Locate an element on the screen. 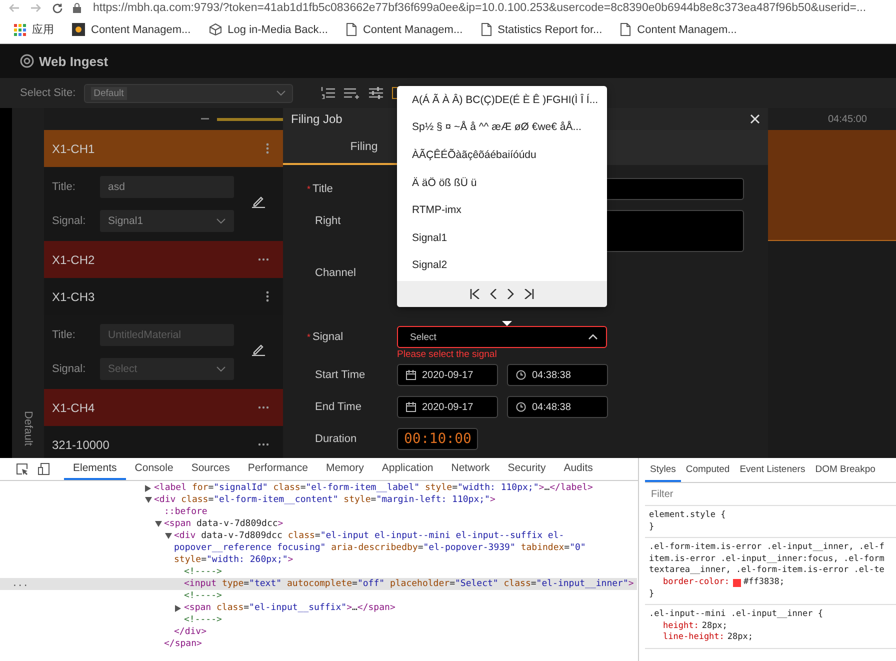 The image size is (896, 661). horizontal-dots-icon is located at coordinates (263, 259).